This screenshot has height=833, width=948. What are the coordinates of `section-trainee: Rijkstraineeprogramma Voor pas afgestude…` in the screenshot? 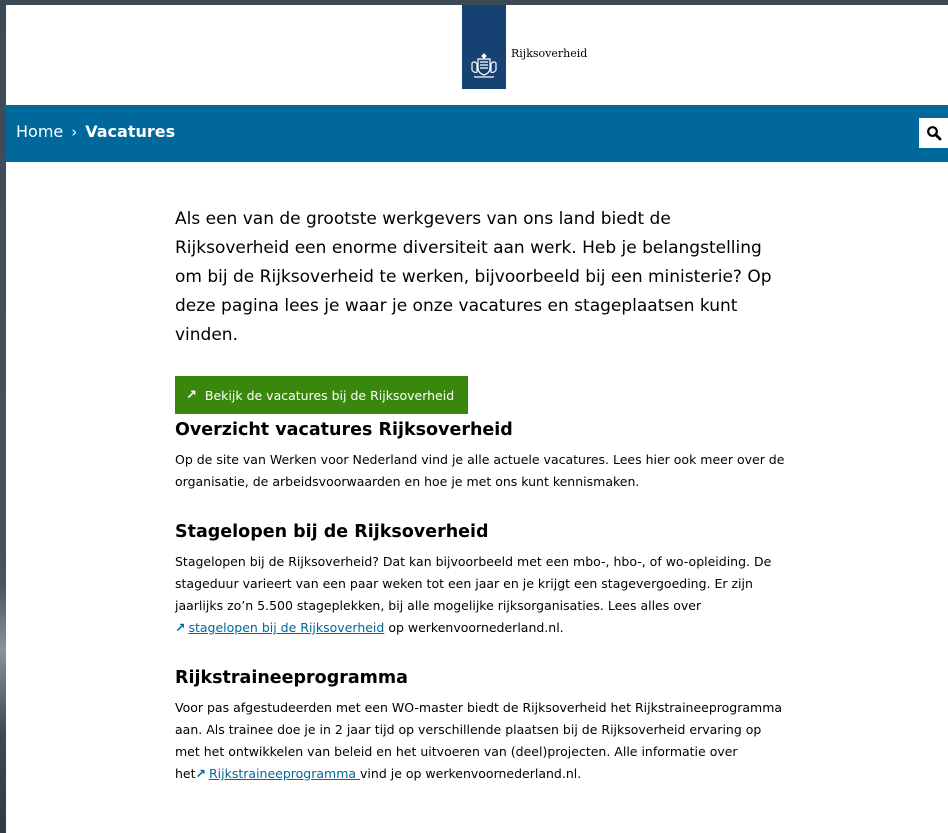 It's located at (480, 726).